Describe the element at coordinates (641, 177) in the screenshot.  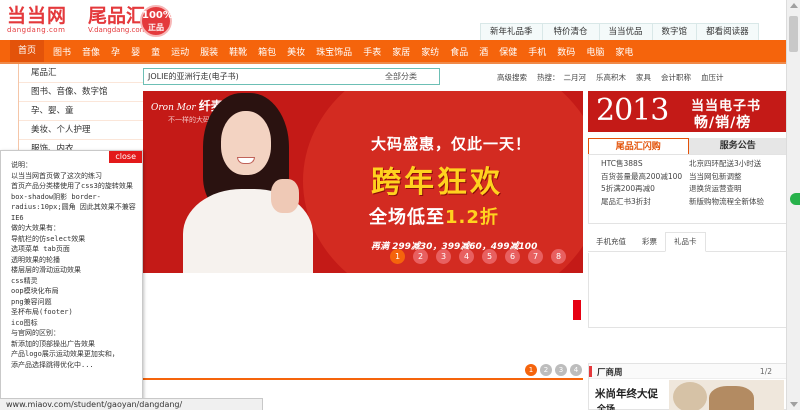
I see `flash-link: 百货荟量最高200减100` at that location.